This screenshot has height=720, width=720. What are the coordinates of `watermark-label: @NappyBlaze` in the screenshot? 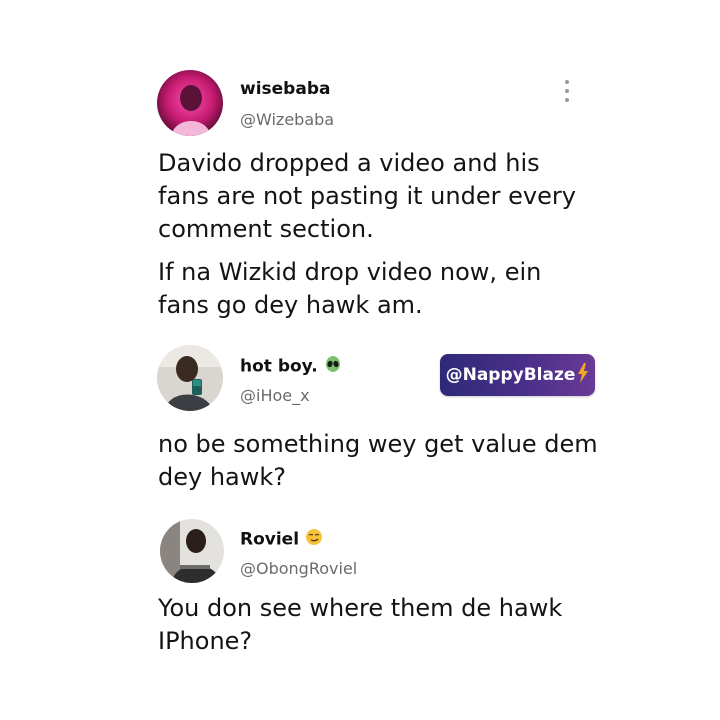 It's located at (510, 375).